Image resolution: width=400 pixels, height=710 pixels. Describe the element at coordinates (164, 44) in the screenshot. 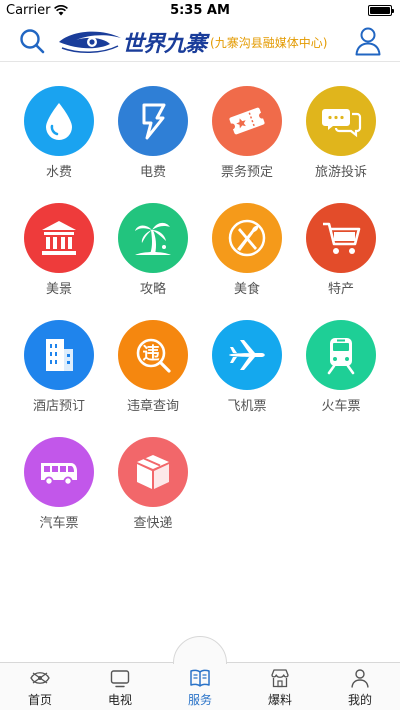

I see `logo-title: 世界九寨` at that location.